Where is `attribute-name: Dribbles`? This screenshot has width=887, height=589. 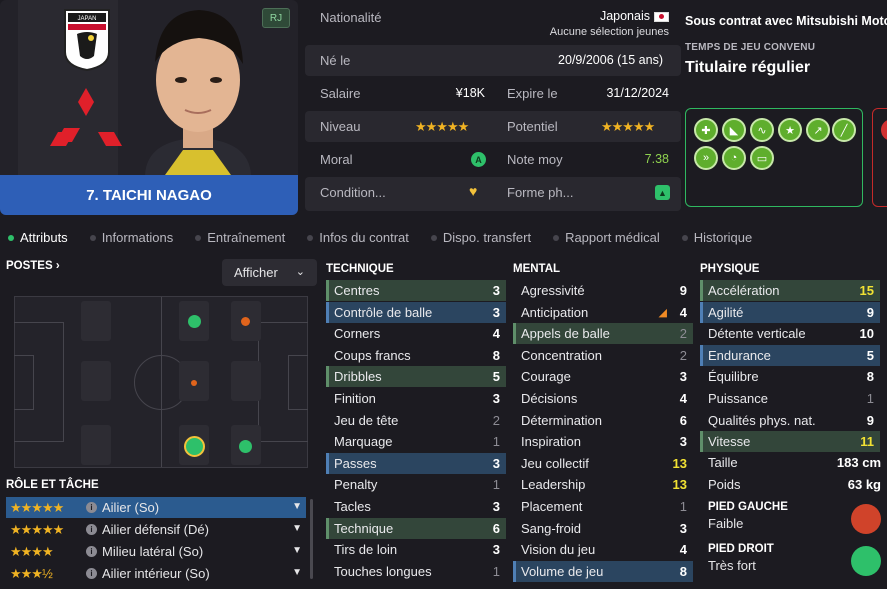 attribute-name: Dribbles is located at coordinates (358, 377).